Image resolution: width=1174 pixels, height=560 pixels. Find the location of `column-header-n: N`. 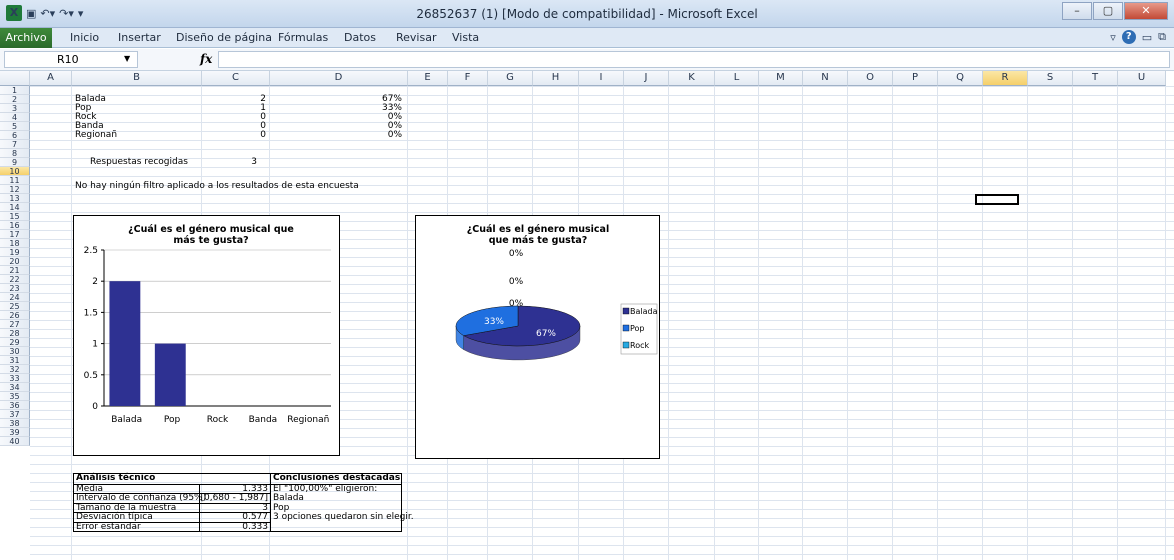

column-header-n: N is located at coordinates (825, 78).